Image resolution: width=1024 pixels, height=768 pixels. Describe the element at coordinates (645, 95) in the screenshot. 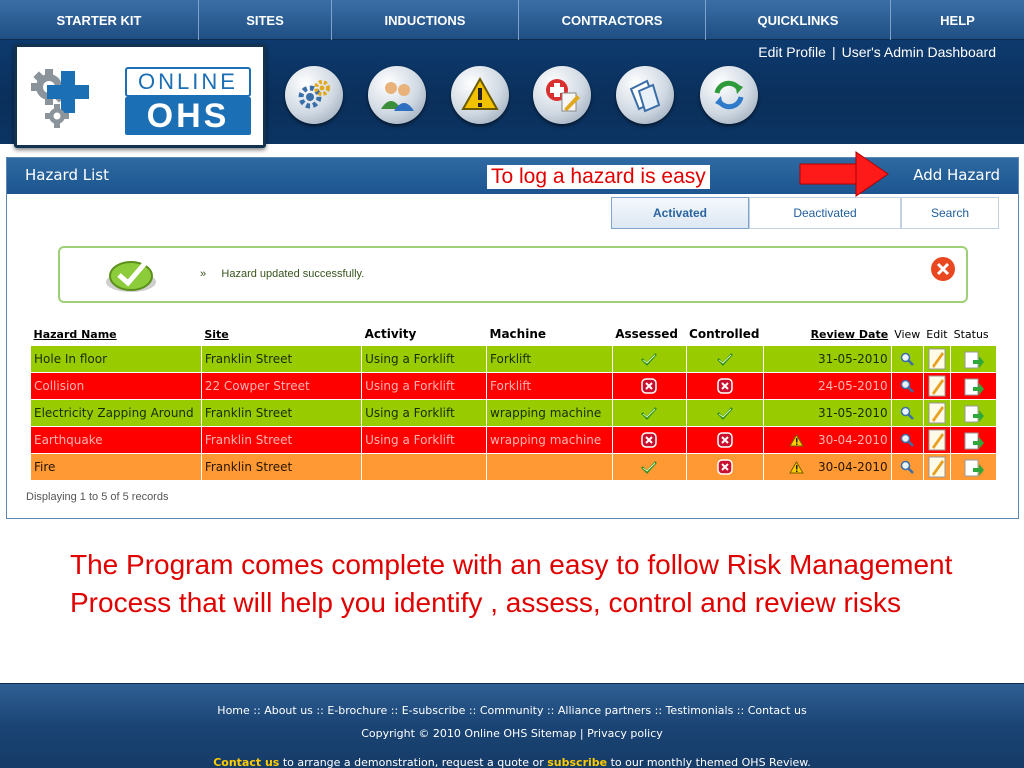

I see `documents-icon` at that location.